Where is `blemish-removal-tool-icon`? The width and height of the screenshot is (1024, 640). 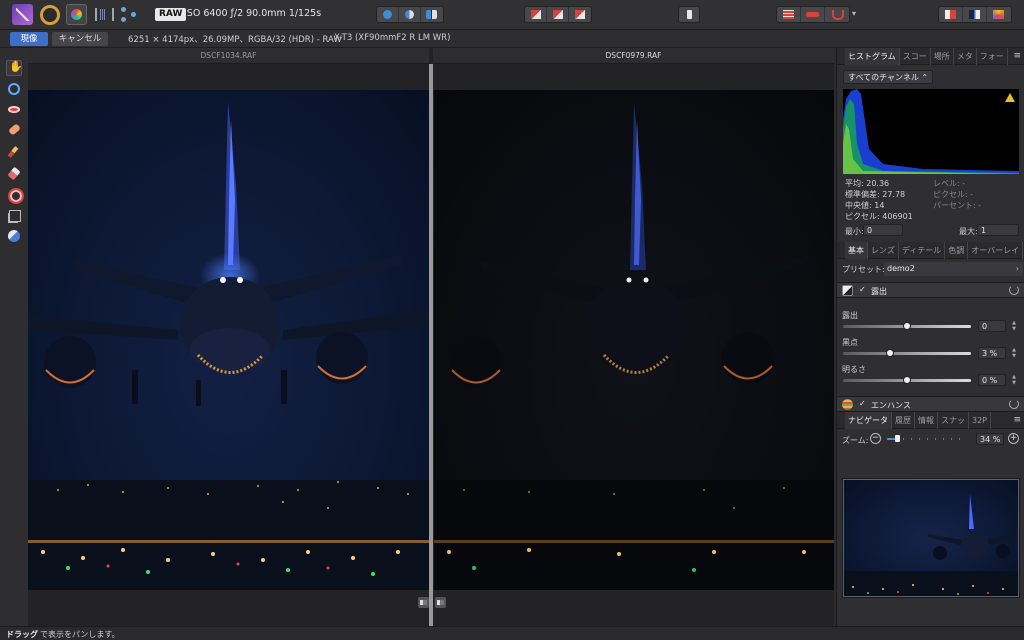 blemish-removal-tool-icon is located at coordinates (14, 131).